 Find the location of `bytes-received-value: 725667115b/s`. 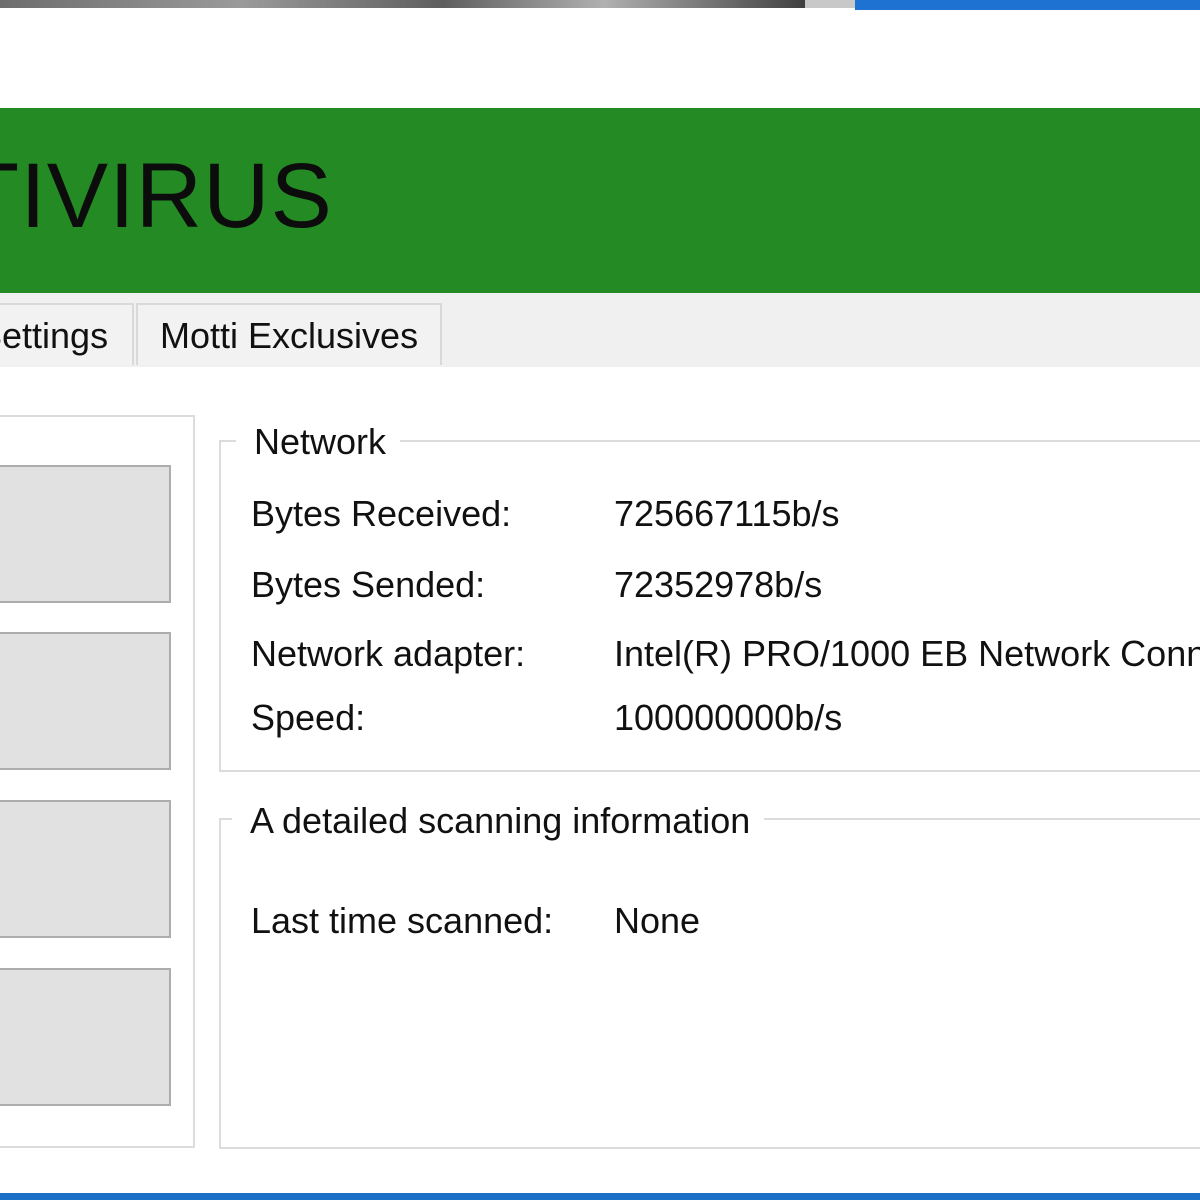

bytes-received-value: 725667115b/s is located at coordinates (727, 513).